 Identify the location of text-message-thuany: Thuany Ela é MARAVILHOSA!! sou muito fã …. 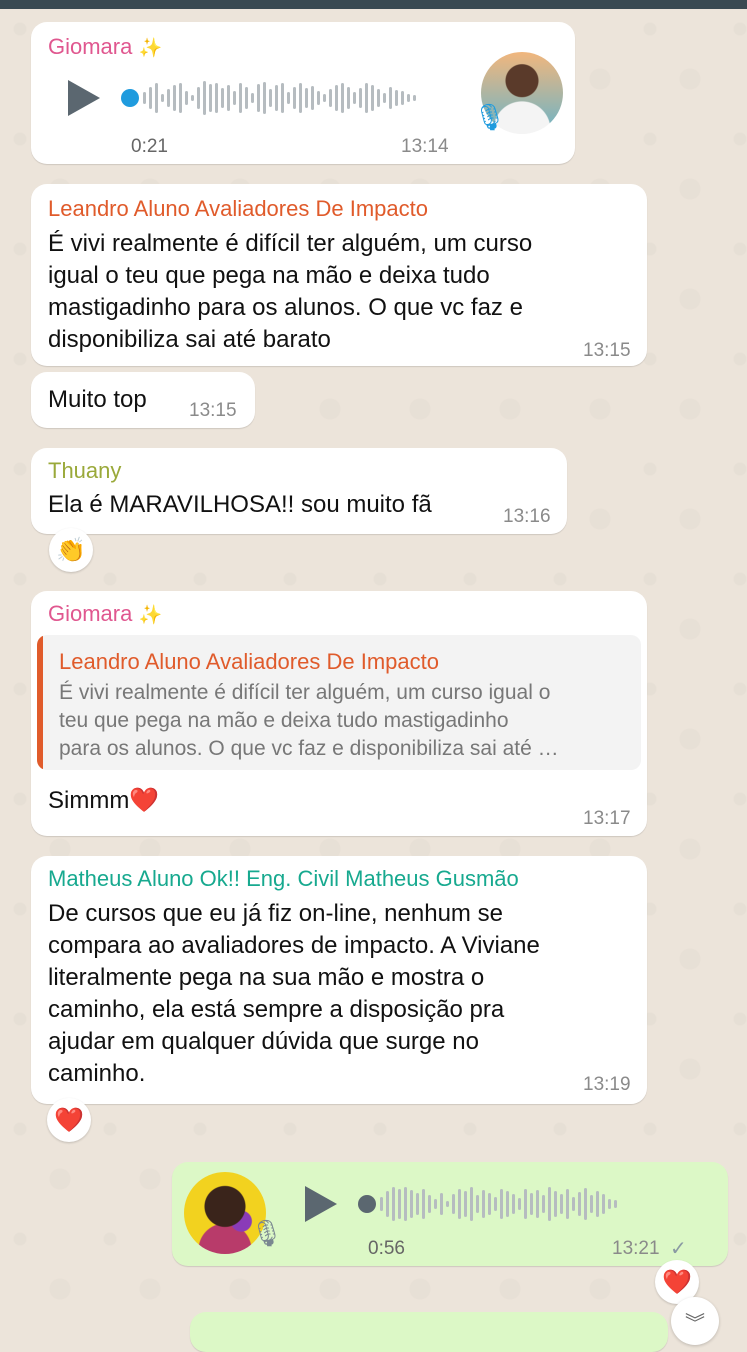
(299, 491).